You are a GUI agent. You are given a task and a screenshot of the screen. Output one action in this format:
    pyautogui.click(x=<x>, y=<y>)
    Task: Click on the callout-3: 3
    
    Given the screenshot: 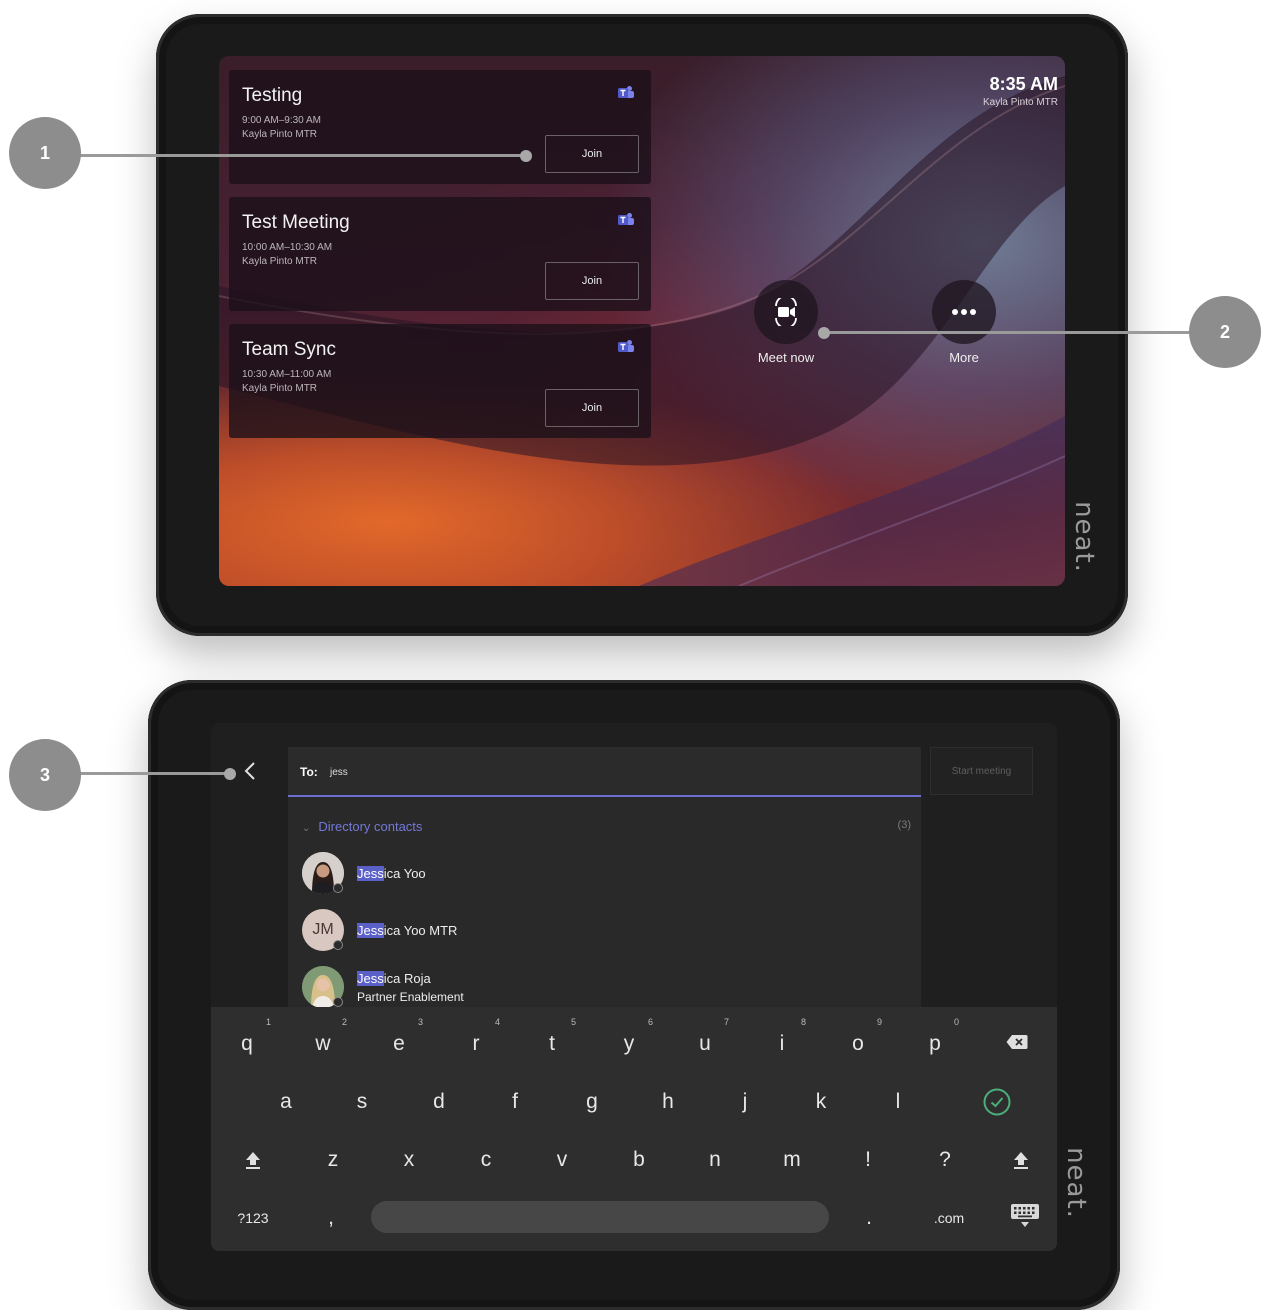 What is the action you would take?
    pyautogui.click(x=45, y=775)
    